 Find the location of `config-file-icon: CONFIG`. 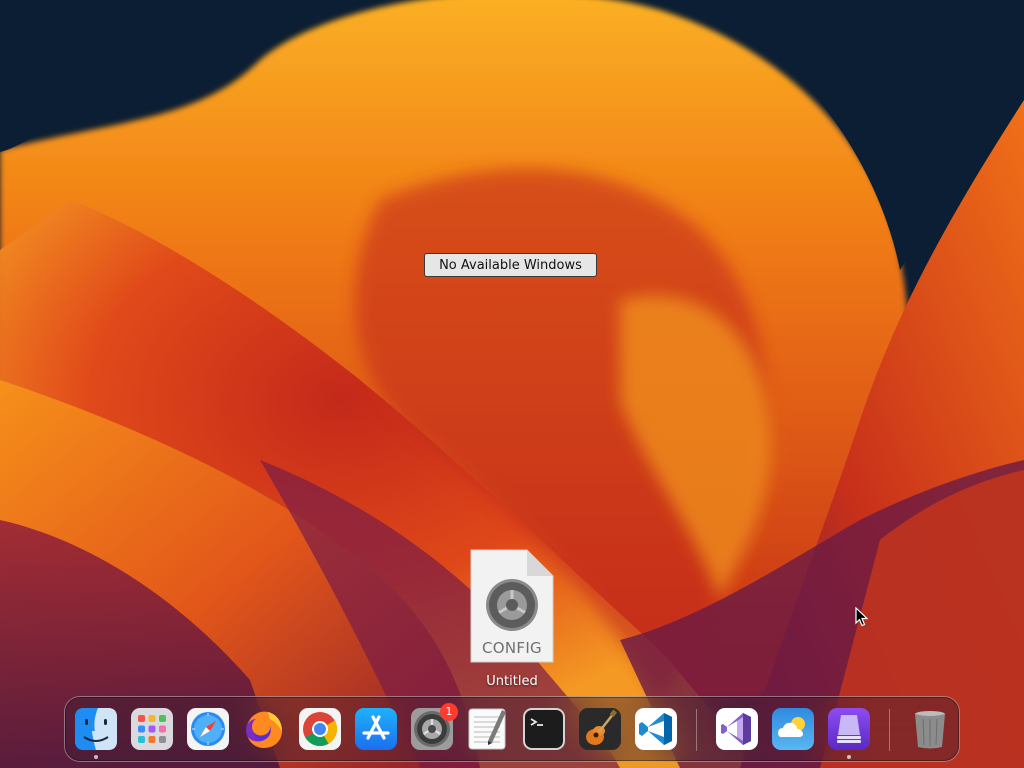

config-file-icon: CONFIG is located at coordinates (512, 606).